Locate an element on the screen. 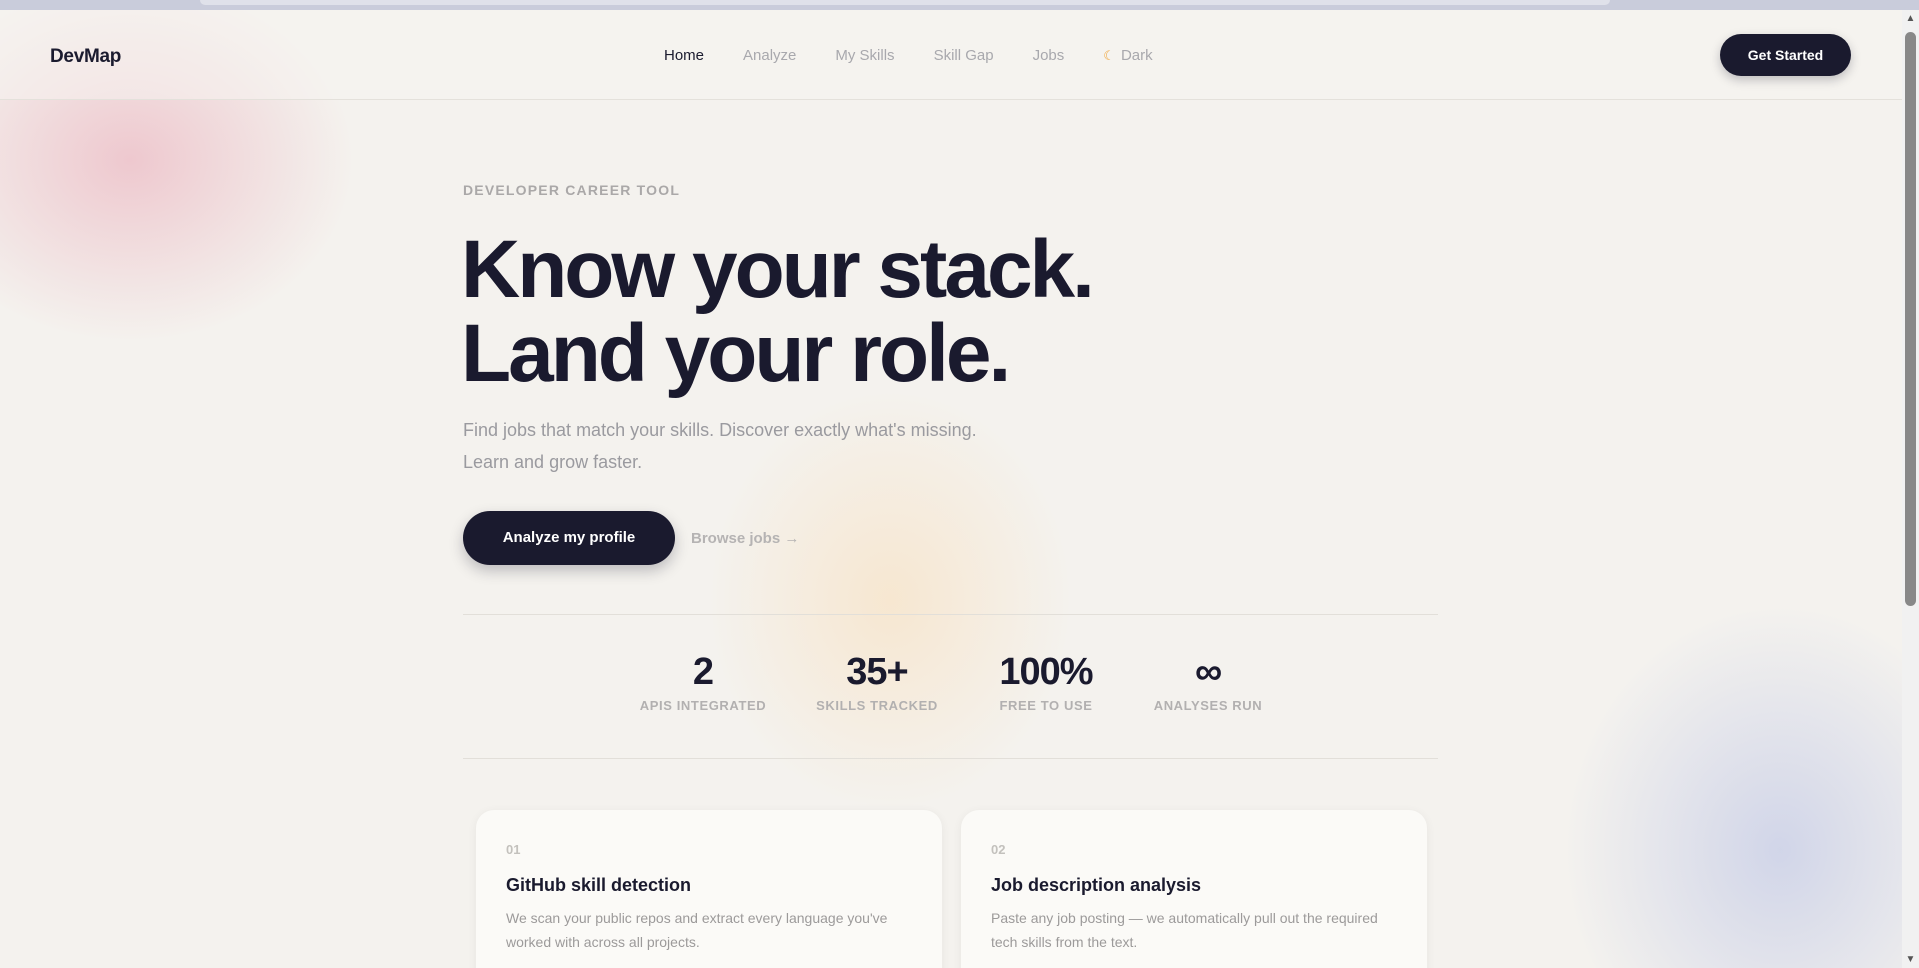 The image size is (1919, 968). theme-toggle-label: Dark is located at coordinates (1136, 55).